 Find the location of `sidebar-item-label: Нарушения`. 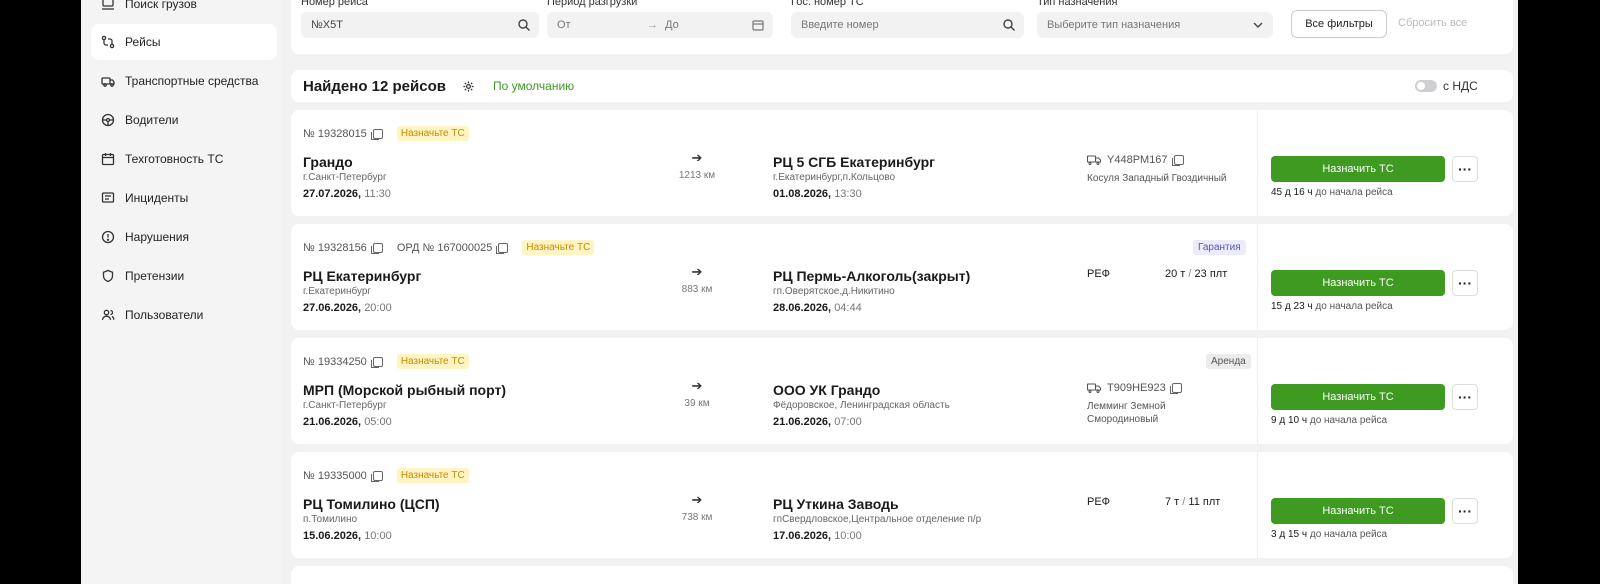

sidebar-item-label: Нарушения is located at coordinates (157, 237).